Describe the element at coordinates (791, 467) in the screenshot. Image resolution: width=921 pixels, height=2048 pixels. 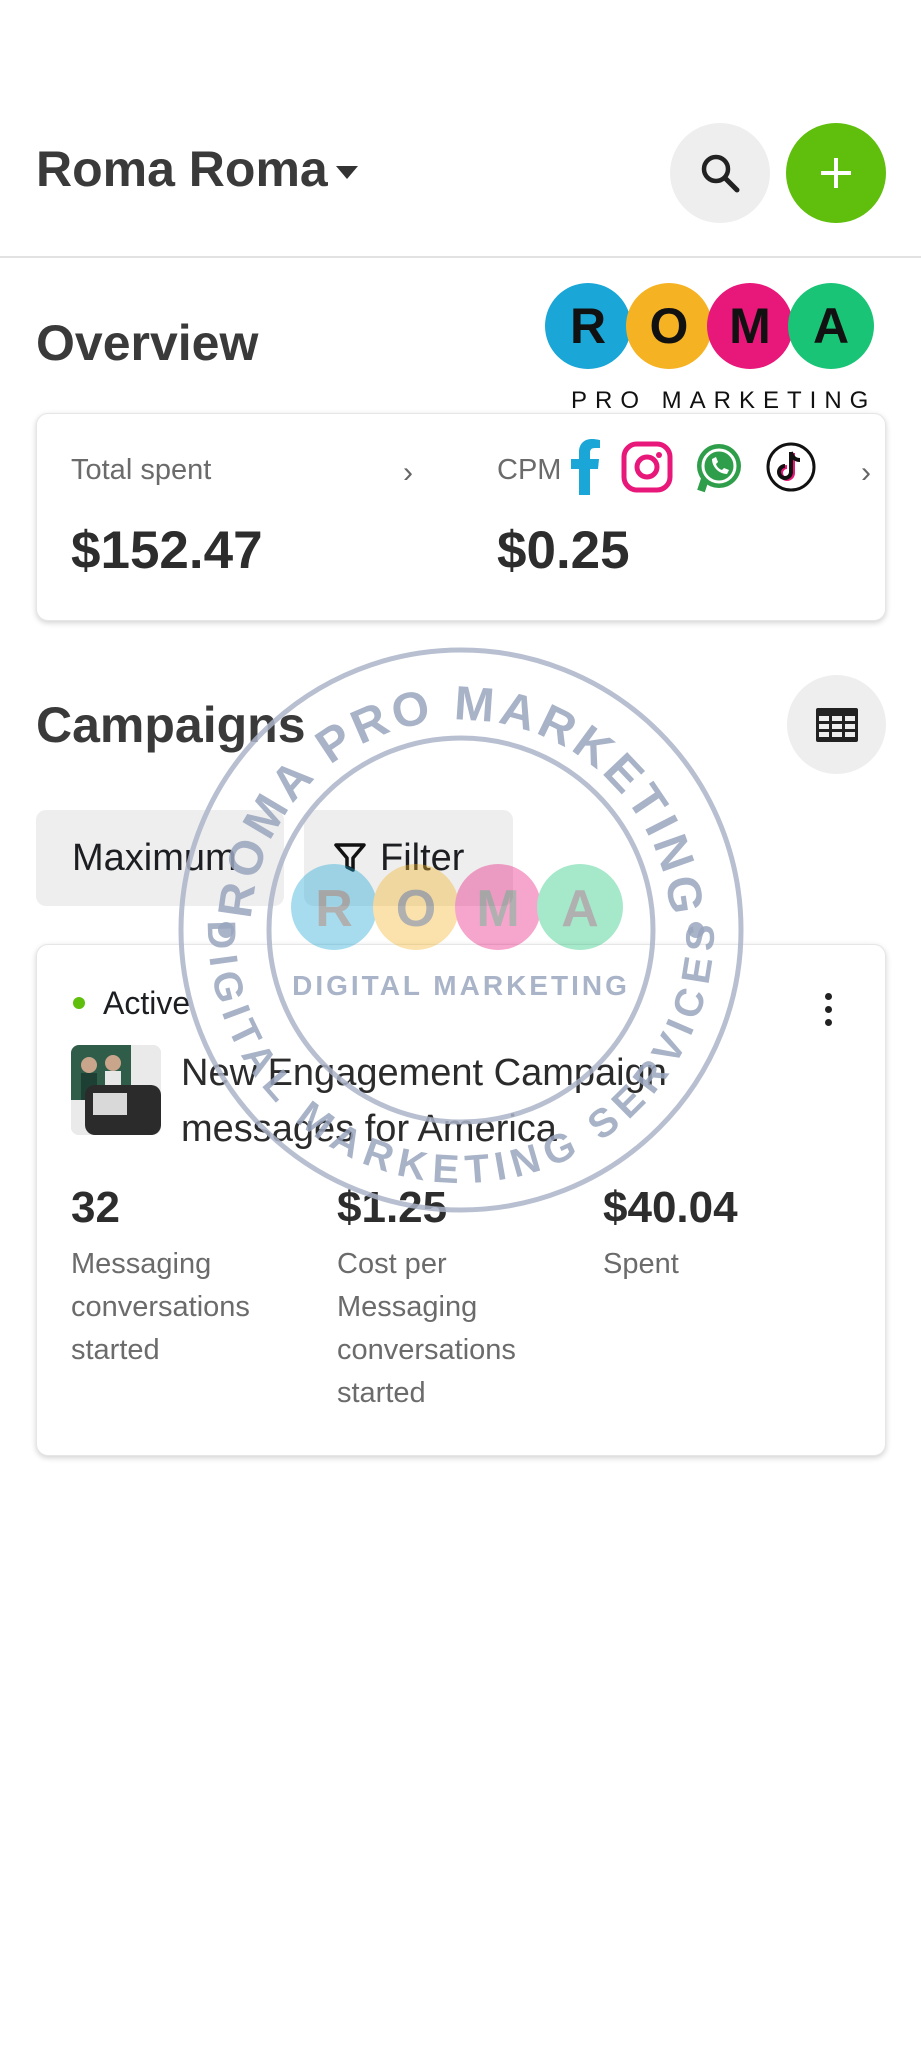
I see `tiktok-icon` at that location.